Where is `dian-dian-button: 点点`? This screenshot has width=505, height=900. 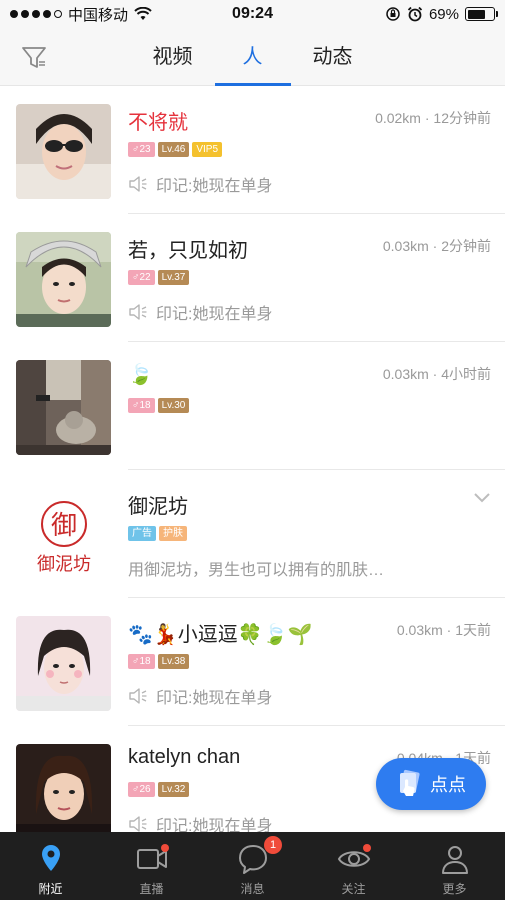
dian-dian-button: 点点 is located at coordinates (431, 784).